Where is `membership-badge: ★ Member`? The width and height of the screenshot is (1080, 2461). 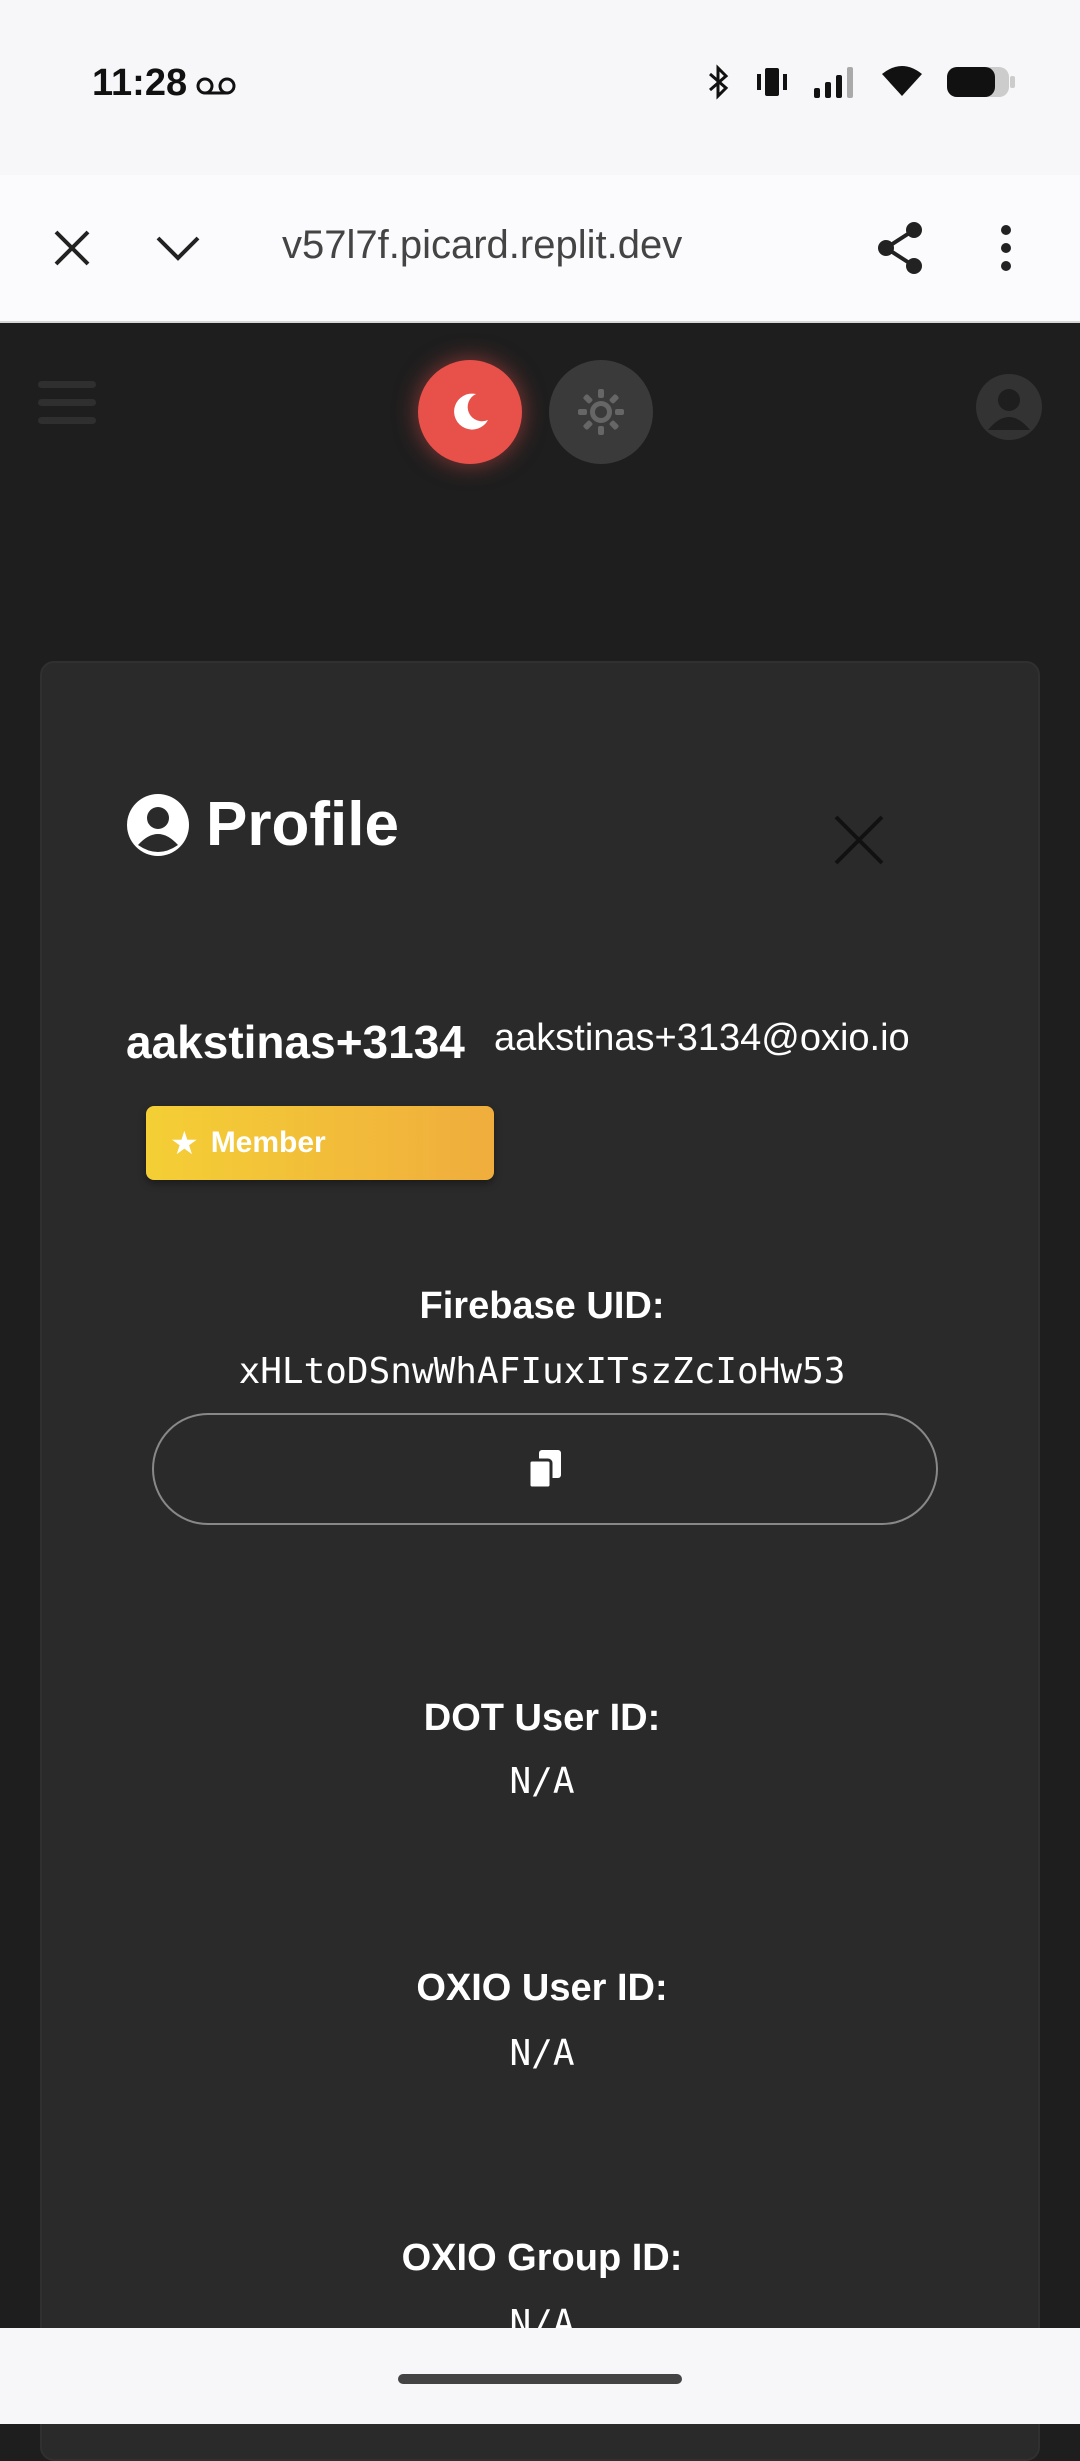 membership-badge: ★ Member is located at coordinates (320, 1143).